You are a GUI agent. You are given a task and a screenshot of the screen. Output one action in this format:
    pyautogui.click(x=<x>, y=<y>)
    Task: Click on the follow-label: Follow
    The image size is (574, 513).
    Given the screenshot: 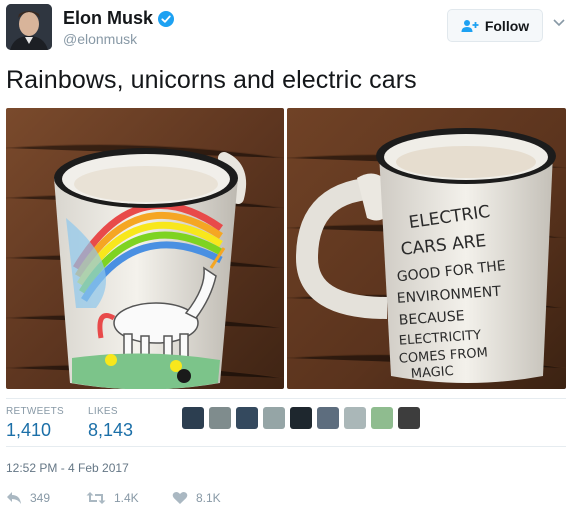 What is the action you would take?
    pyautogui.click(x=507, y=25)
    